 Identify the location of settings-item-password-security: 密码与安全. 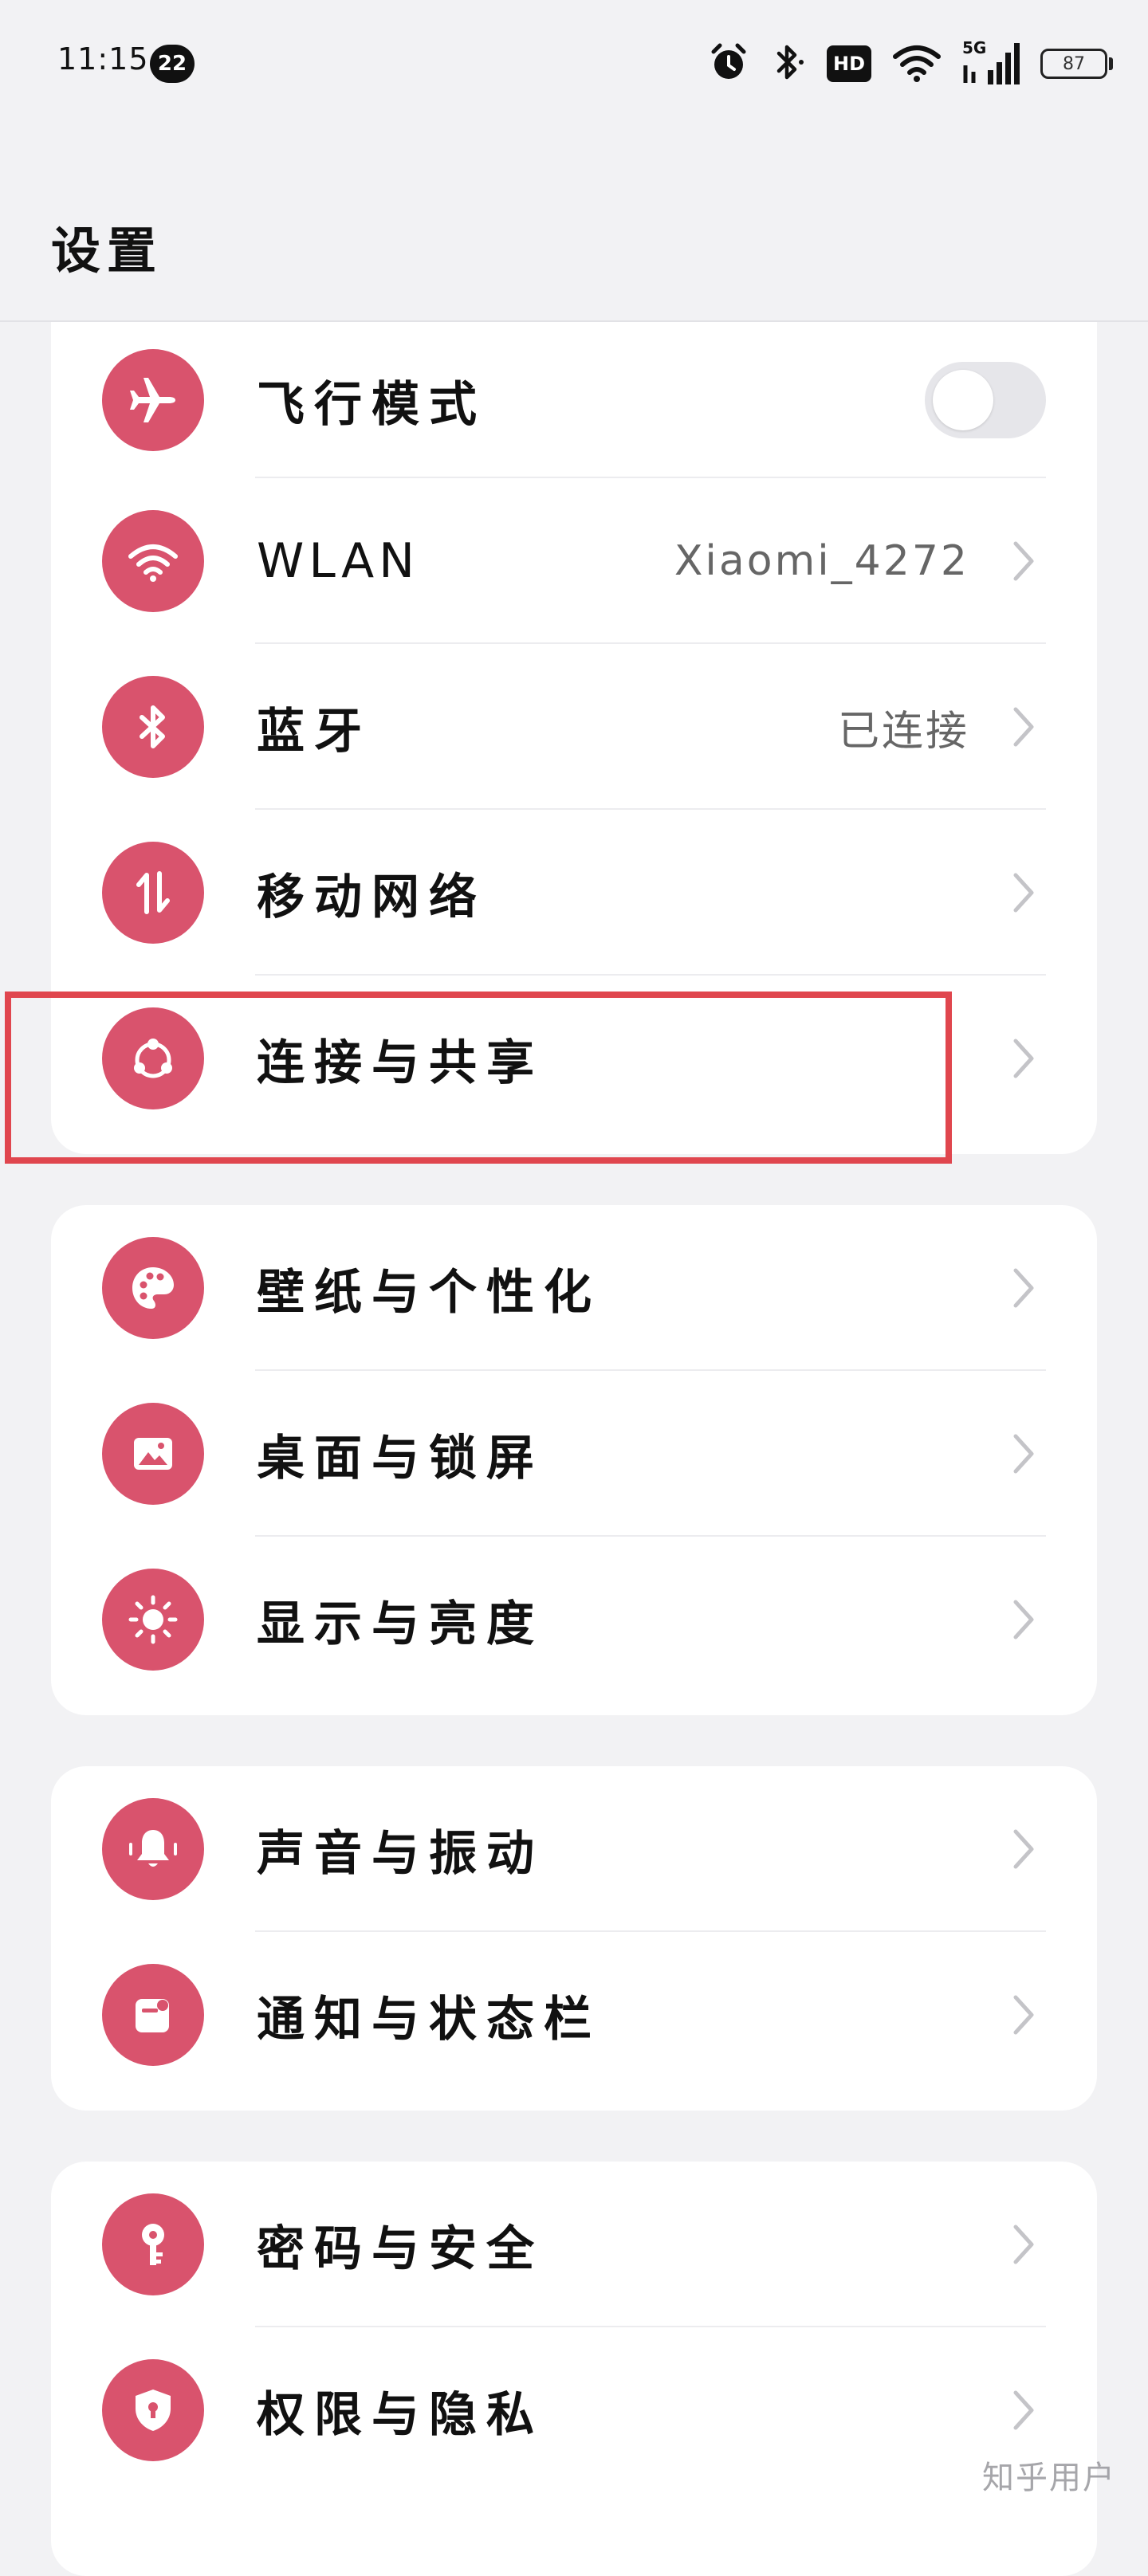
(574, 2244).